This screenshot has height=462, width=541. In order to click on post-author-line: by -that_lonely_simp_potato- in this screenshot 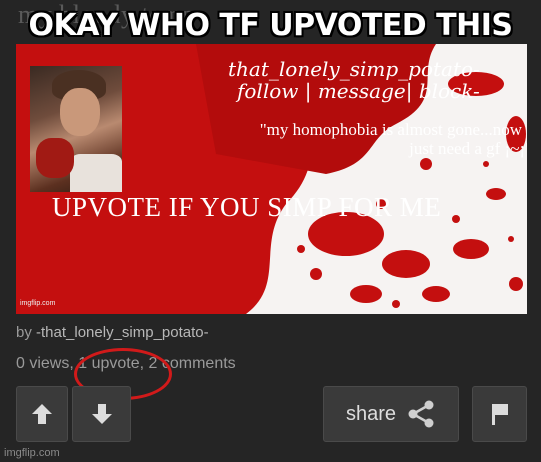, I will do `click(112, 332)`.